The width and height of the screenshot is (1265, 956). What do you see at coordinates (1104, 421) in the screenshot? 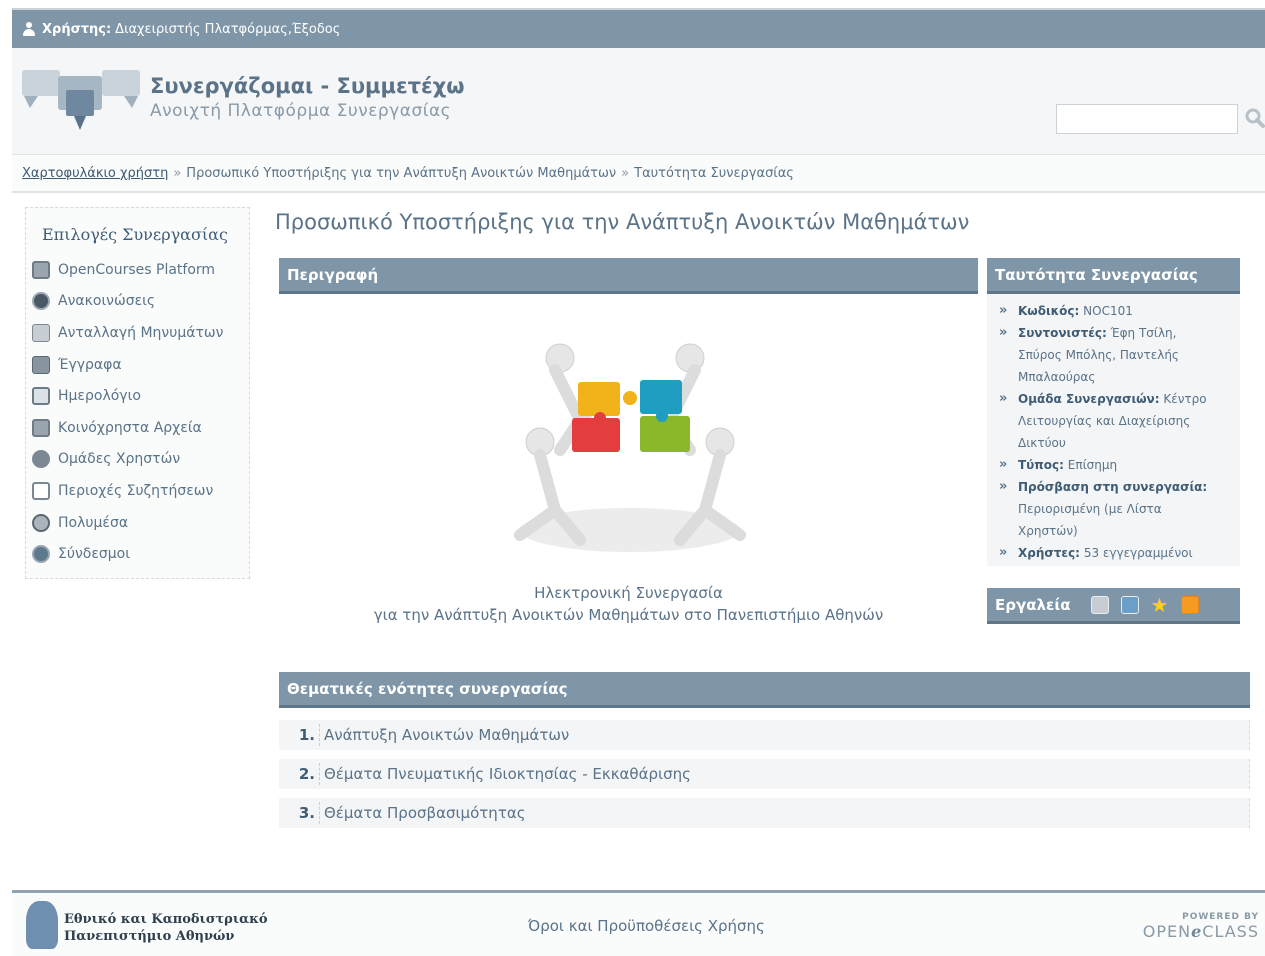
I see `group-value-2: Λειτουργίας και Διαχείρισης` at bounding box center [1104, 421].